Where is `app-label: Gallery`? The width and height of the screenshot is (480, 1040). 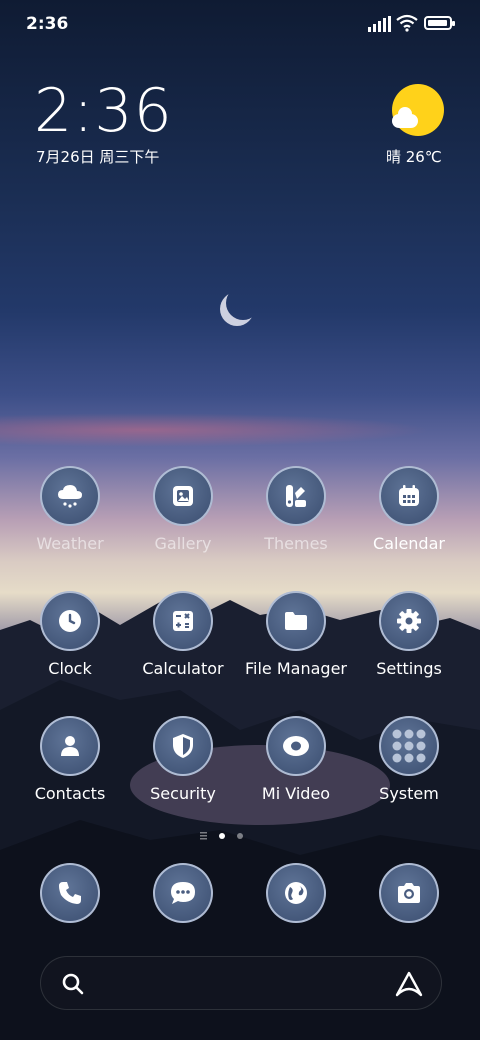 app-label: Gallery is located at coordinates (183, 543).